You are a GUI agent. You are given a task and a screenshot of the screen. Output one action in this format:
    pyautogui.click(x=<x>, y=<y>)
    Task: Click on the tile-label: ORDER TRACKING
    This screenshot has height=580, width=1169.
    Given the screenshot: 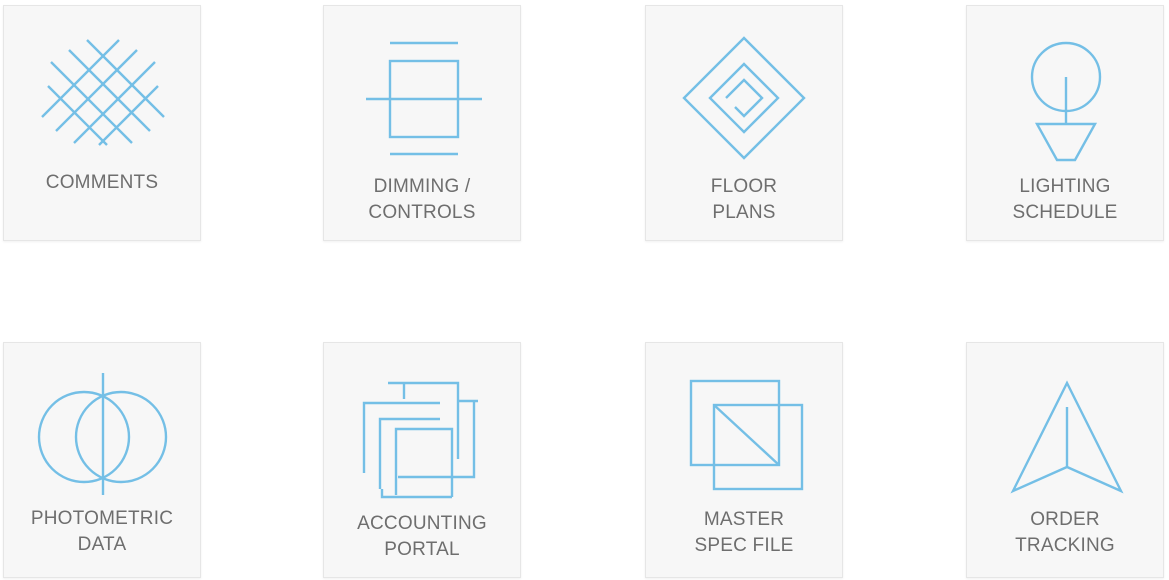 What is the action you would take?
    pyautogui.click(x=1065, y=532)
    